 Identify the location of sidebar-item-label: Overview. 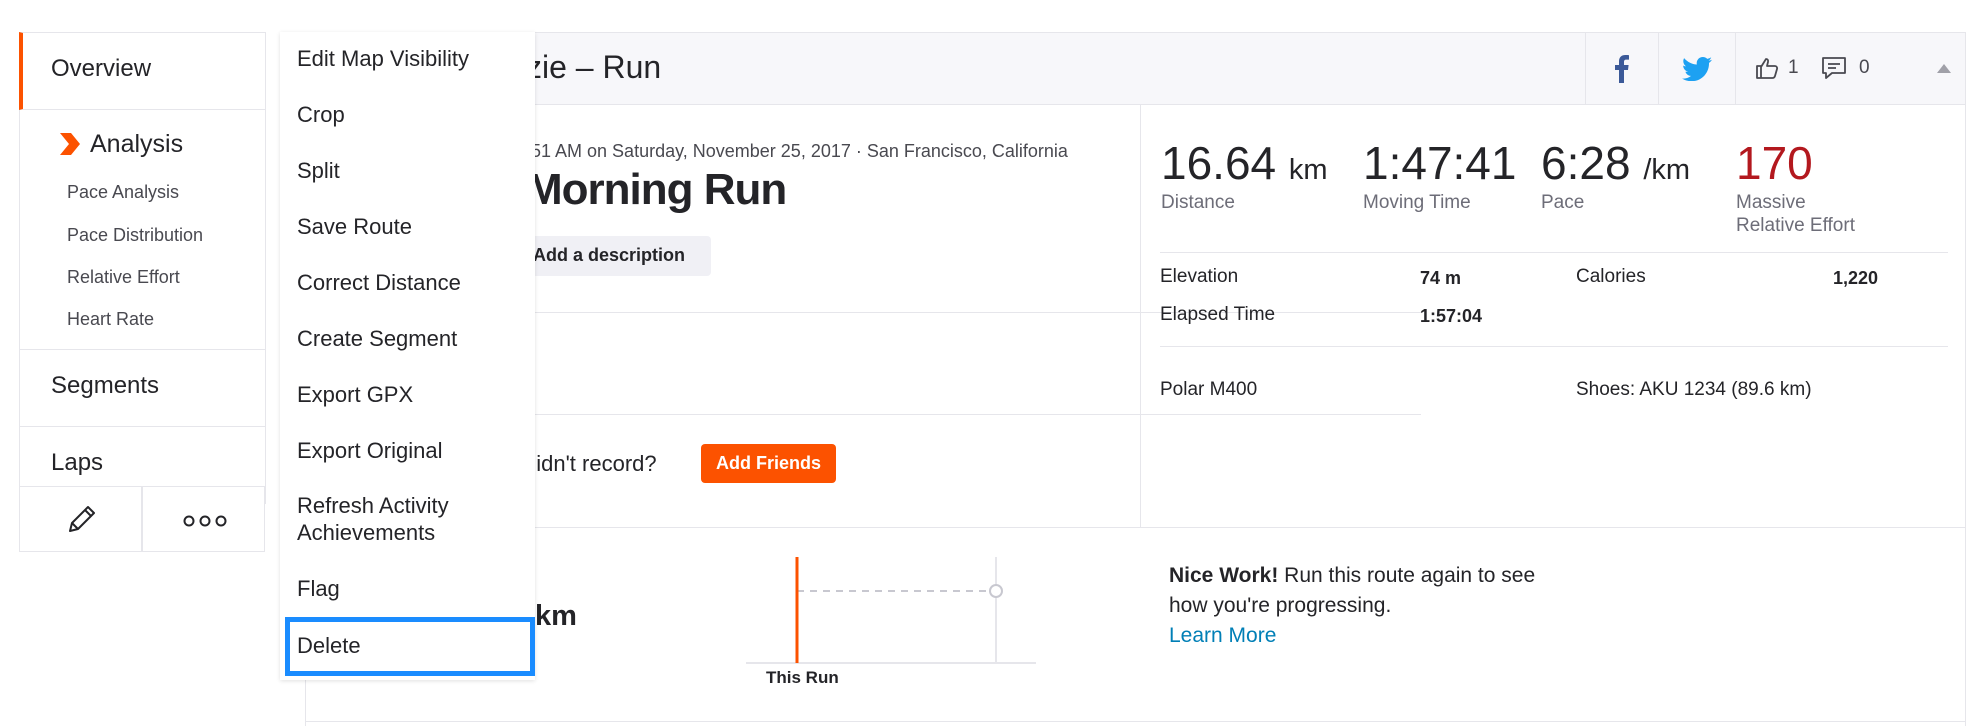
(101, 68).